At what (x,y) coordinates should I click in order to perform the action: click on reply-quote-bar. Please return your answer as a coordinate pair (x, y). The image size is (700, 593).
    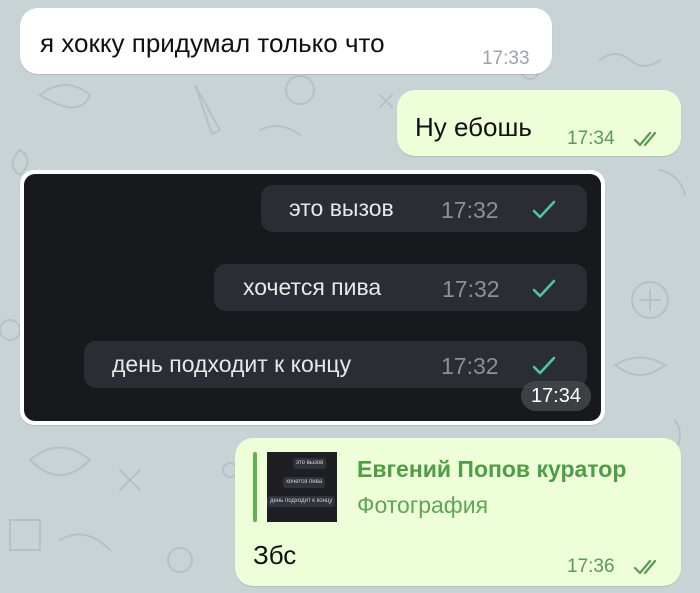
    Looking at the image, I should click on (255, 487).